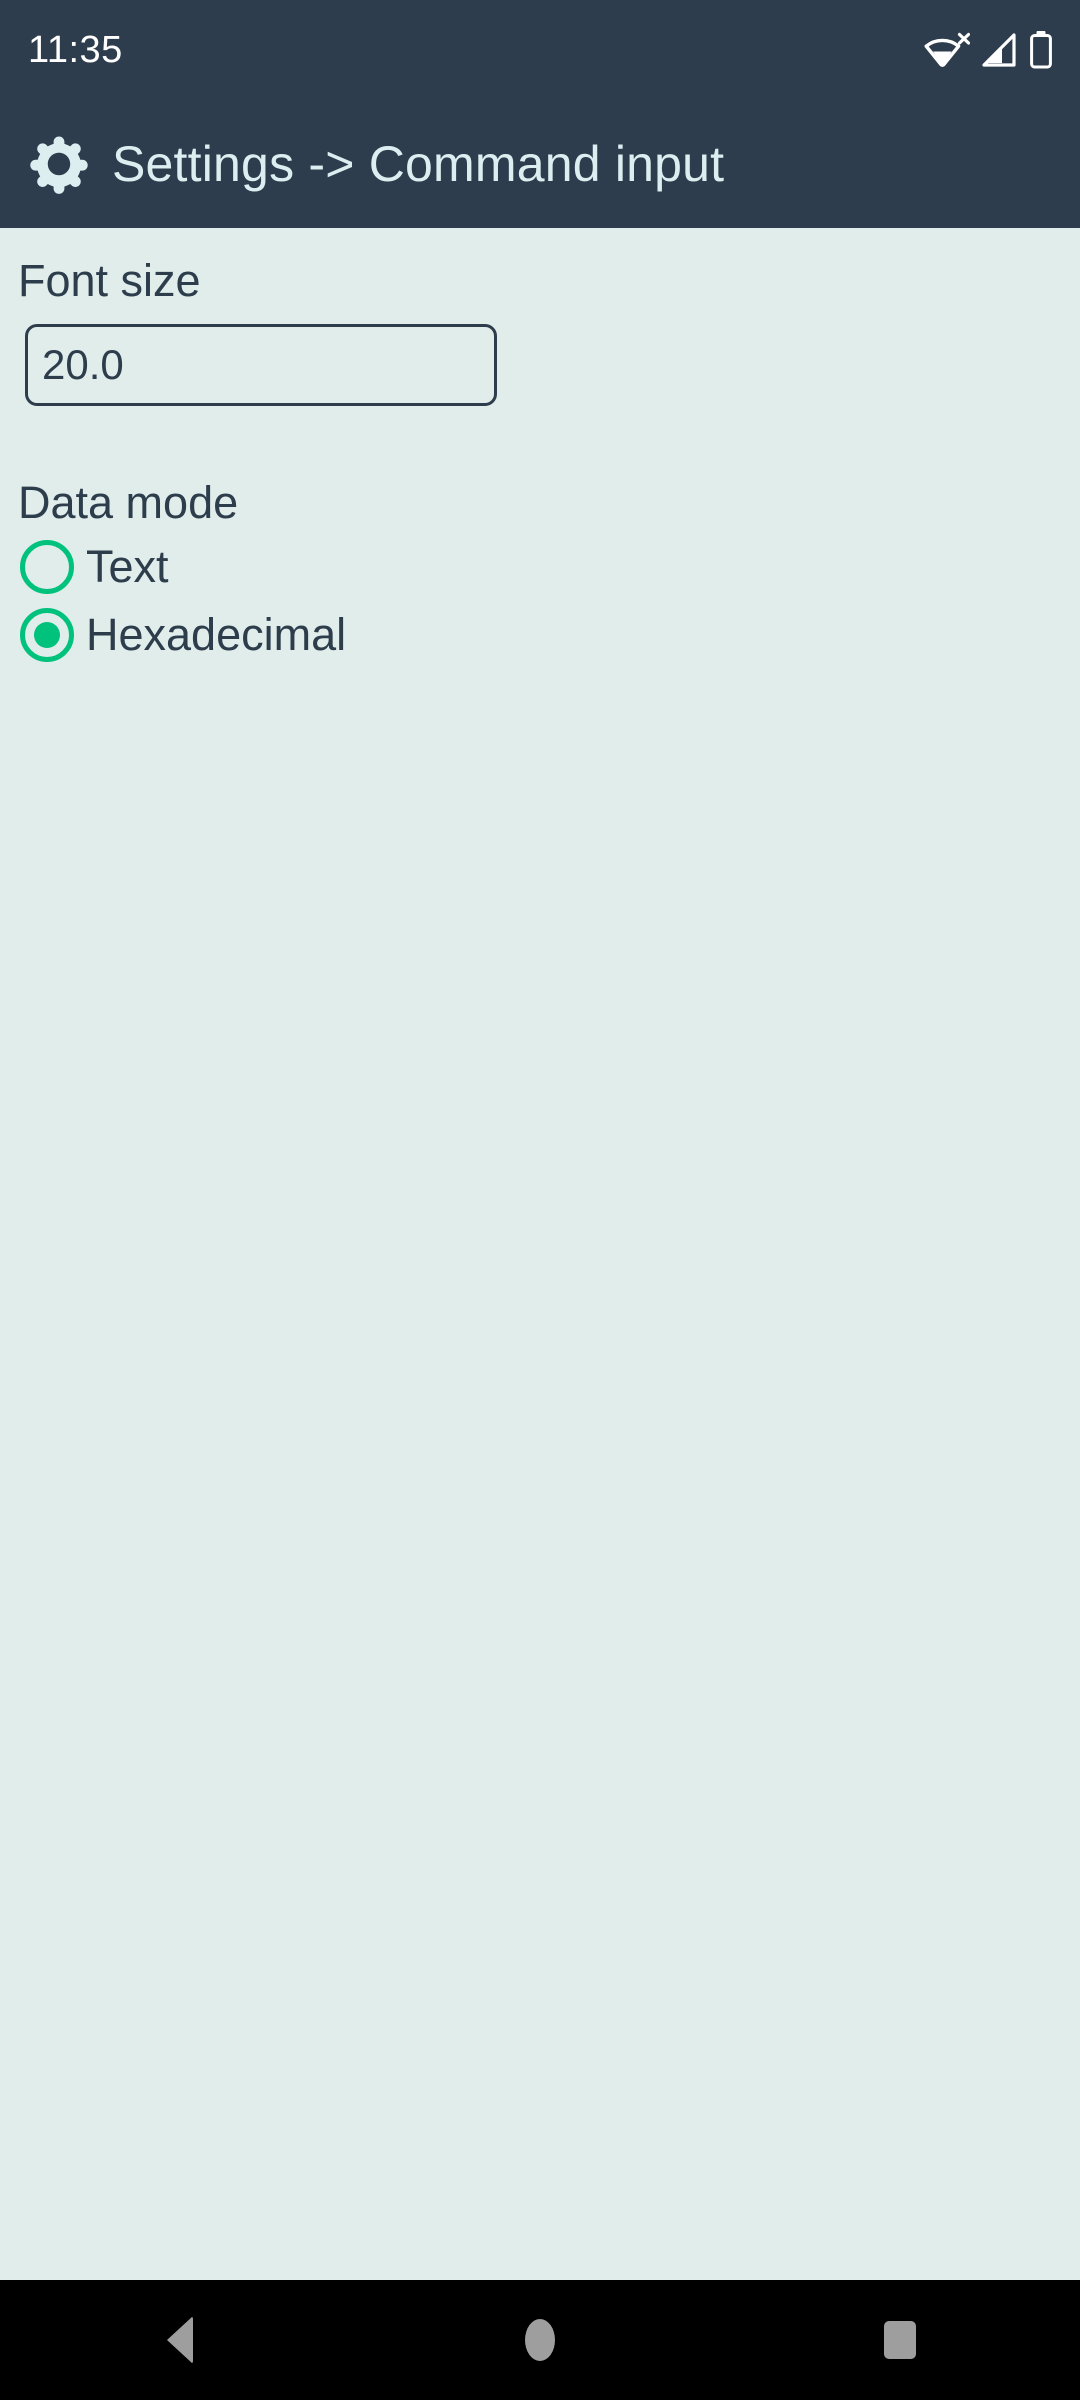 Image resolution: width=1080 pixels, height=2400 pixels. I want to click on data-mode-radio-group: Text Hexadecimal, so click(540, 601).